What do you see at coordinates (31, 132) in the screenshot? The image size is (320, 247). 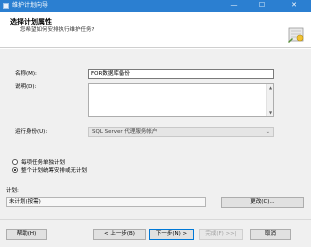 I see `run-as-label: 运行身份(U):` at bounding box center [31, 132].